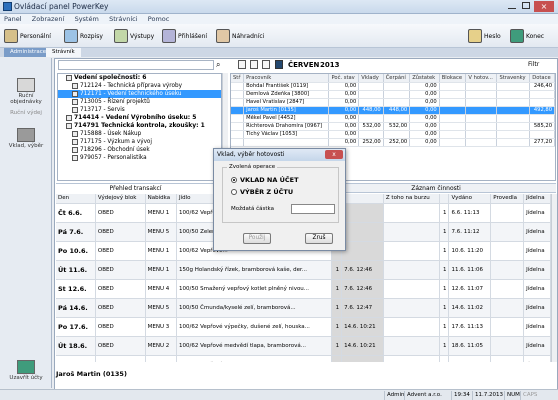  What do you see at coordinates (139, 158) in the screenshot?
I see `tree-item: 979057 - Personalistika` at bounding box center [139, 158].